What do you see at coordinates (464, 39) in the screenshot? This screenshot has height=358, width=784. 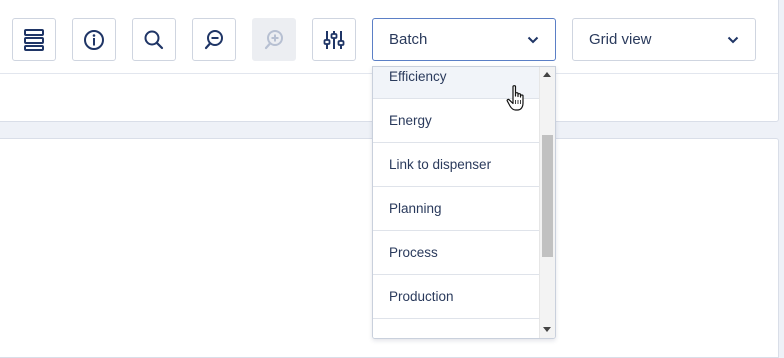 I see `category-select: Batch` at bounding box center [464, 39].